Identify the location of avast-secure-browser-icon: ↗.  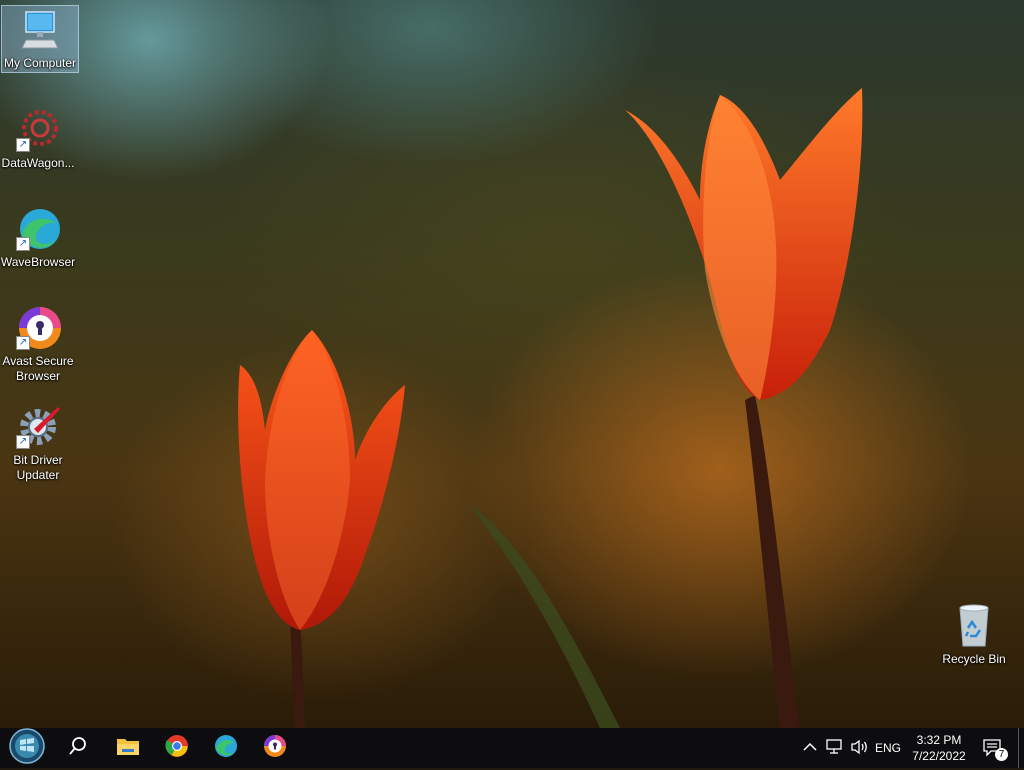
(38, 328).